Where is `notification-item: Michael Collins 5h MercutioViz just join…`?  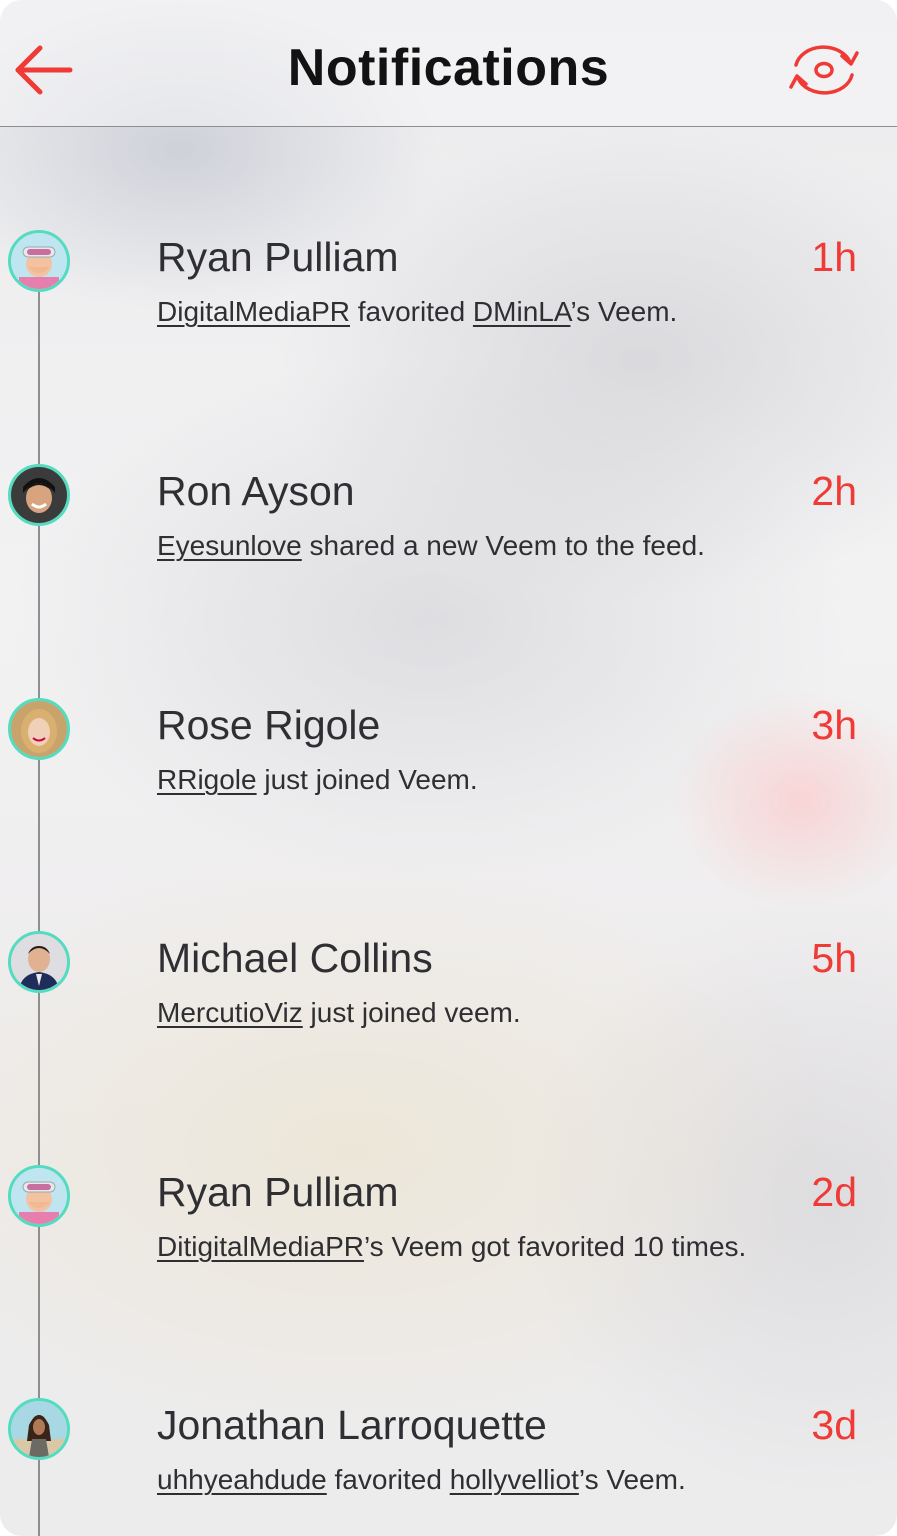 notification-item: Michael Collins 5h MercutioViz just join… is located at coordinates (448, 1006).